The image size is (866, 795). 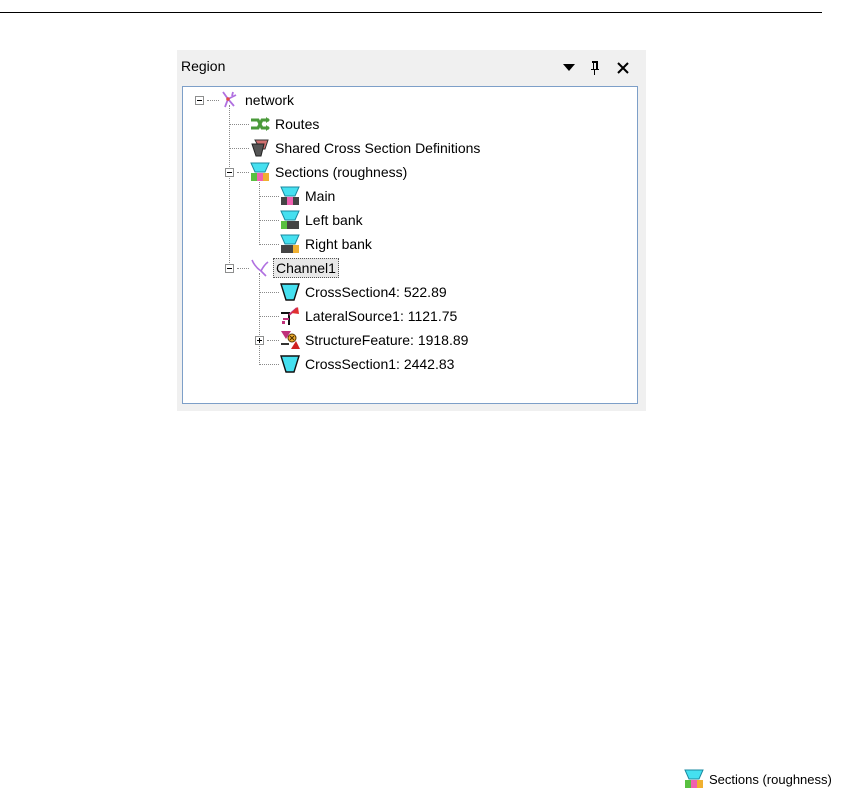 What do you see at coordinates (411, 12) in the screenshot?
I see `top-rule` at bounding box center [411, 12].